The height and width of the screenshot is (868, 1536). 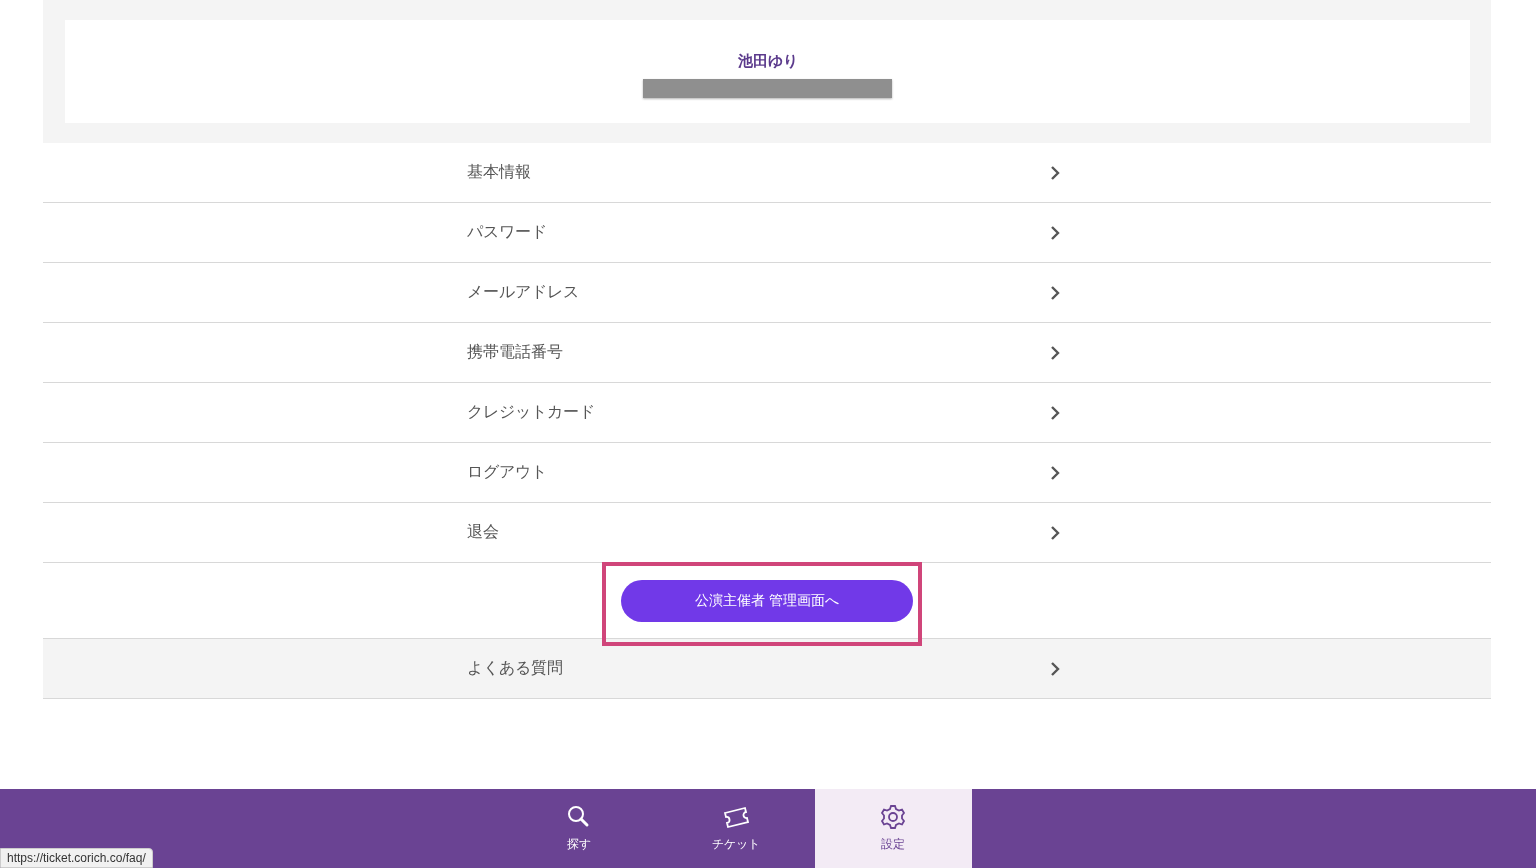 I want to click on menu-item: 携帯電話番号, so click(x=767, y=353).